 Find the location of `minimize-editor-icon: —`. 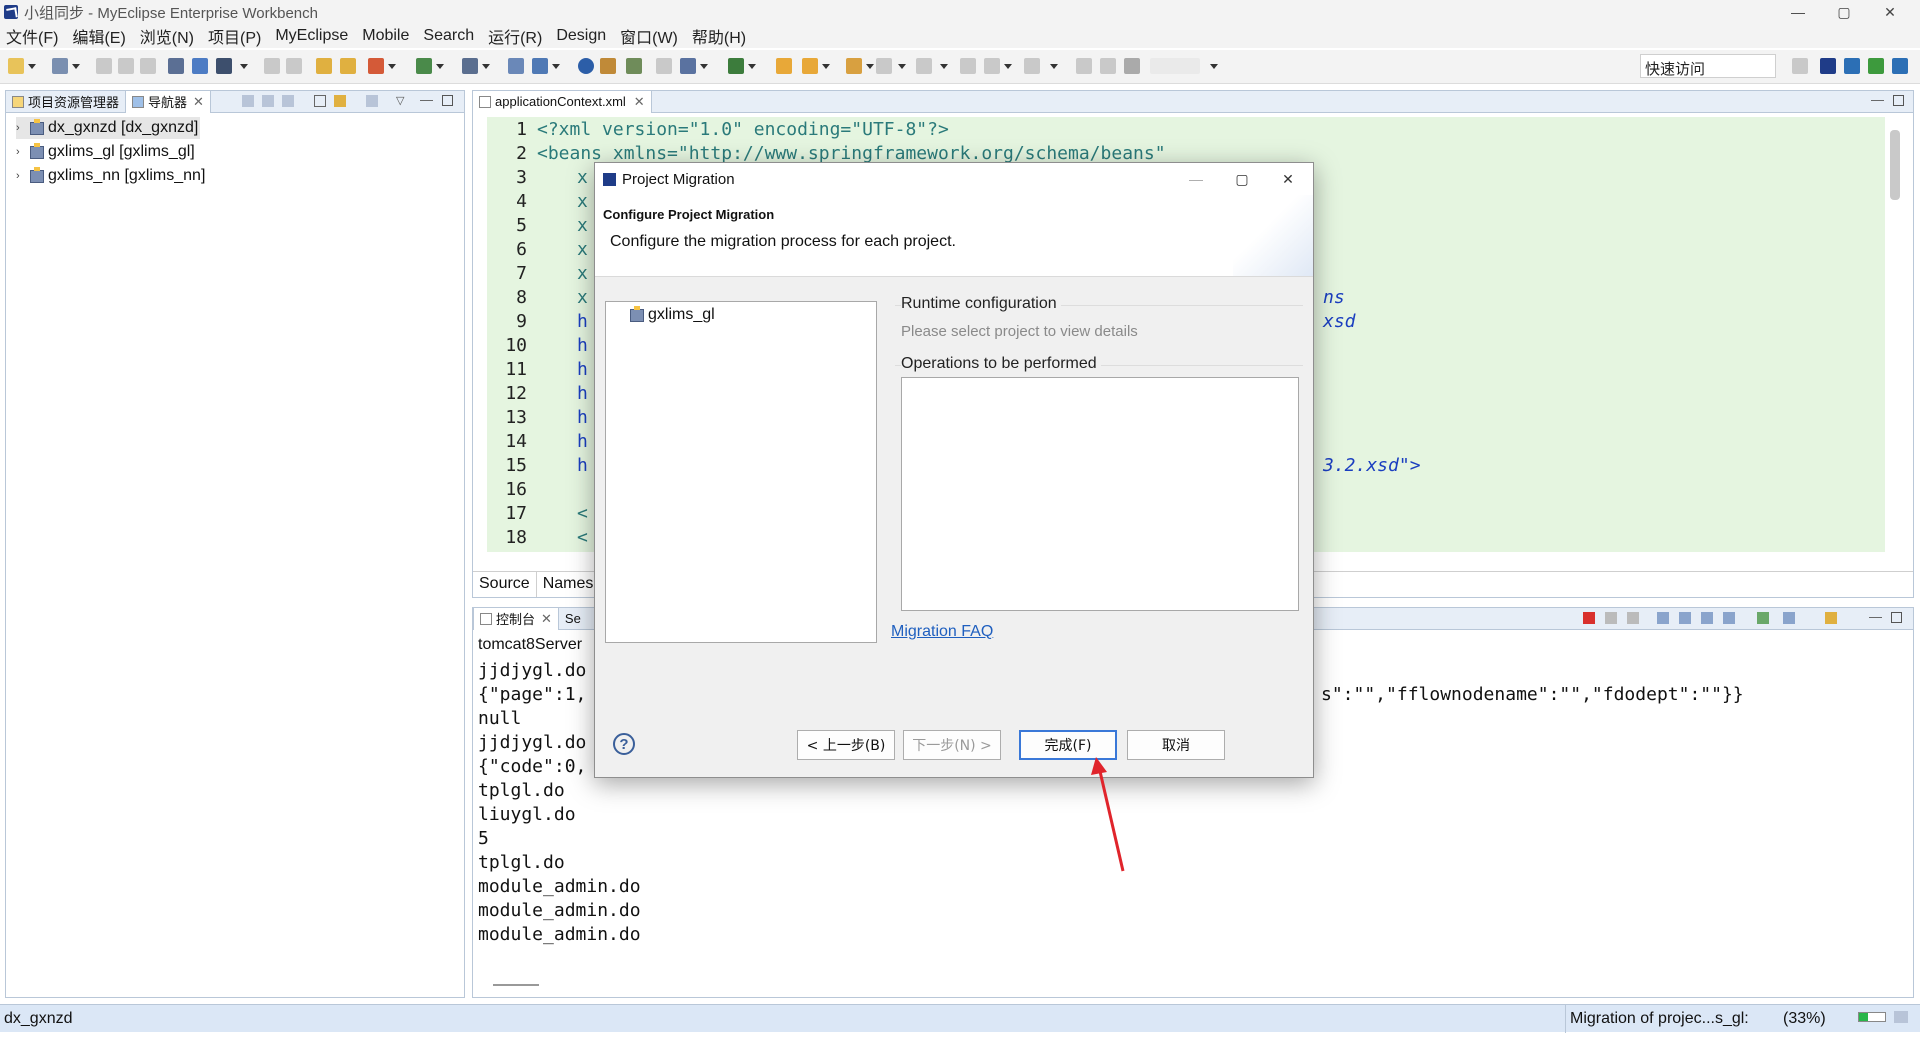

minimize-editor-icon: — is located at coordinates (1877, 99).